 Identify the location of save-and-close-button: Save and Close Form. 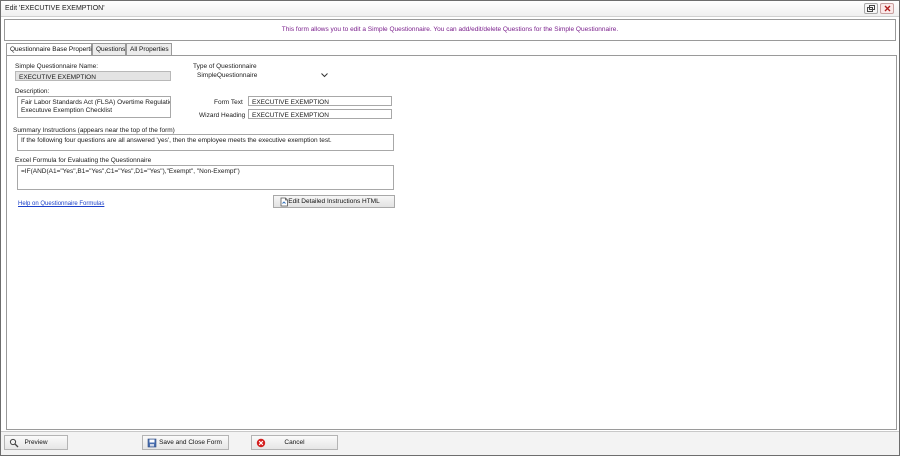
(185, 442).